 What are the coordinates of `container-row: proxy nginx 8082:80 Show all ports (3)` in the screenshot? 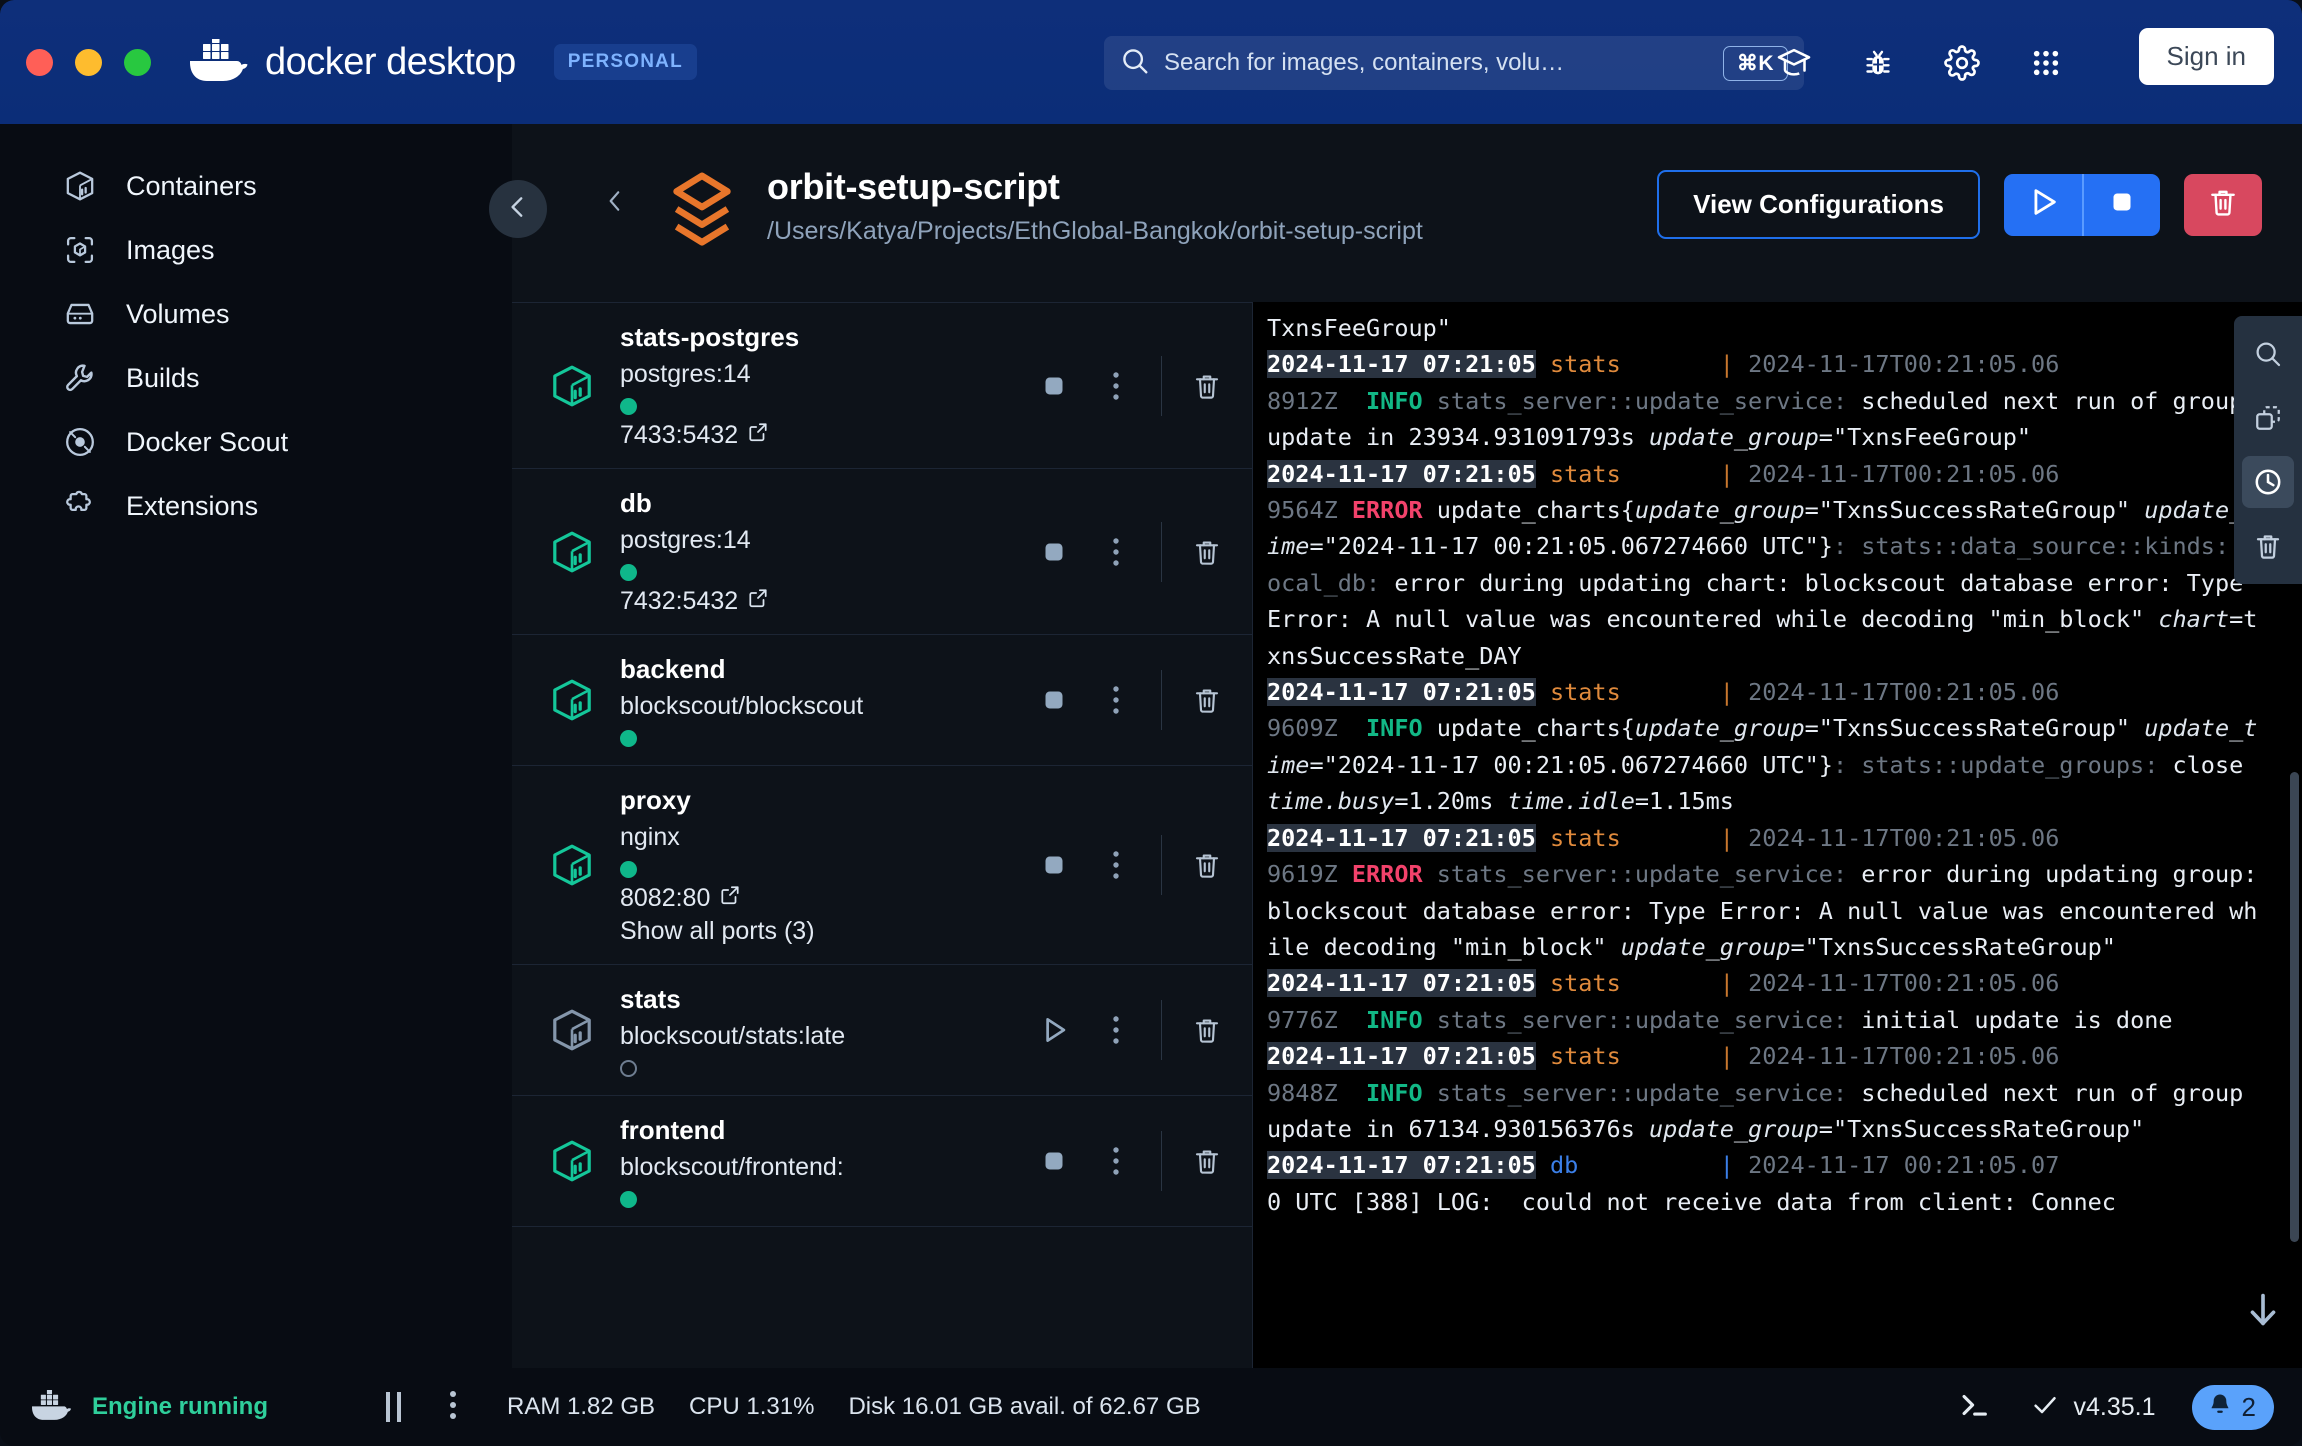 It's located at (882, 865).